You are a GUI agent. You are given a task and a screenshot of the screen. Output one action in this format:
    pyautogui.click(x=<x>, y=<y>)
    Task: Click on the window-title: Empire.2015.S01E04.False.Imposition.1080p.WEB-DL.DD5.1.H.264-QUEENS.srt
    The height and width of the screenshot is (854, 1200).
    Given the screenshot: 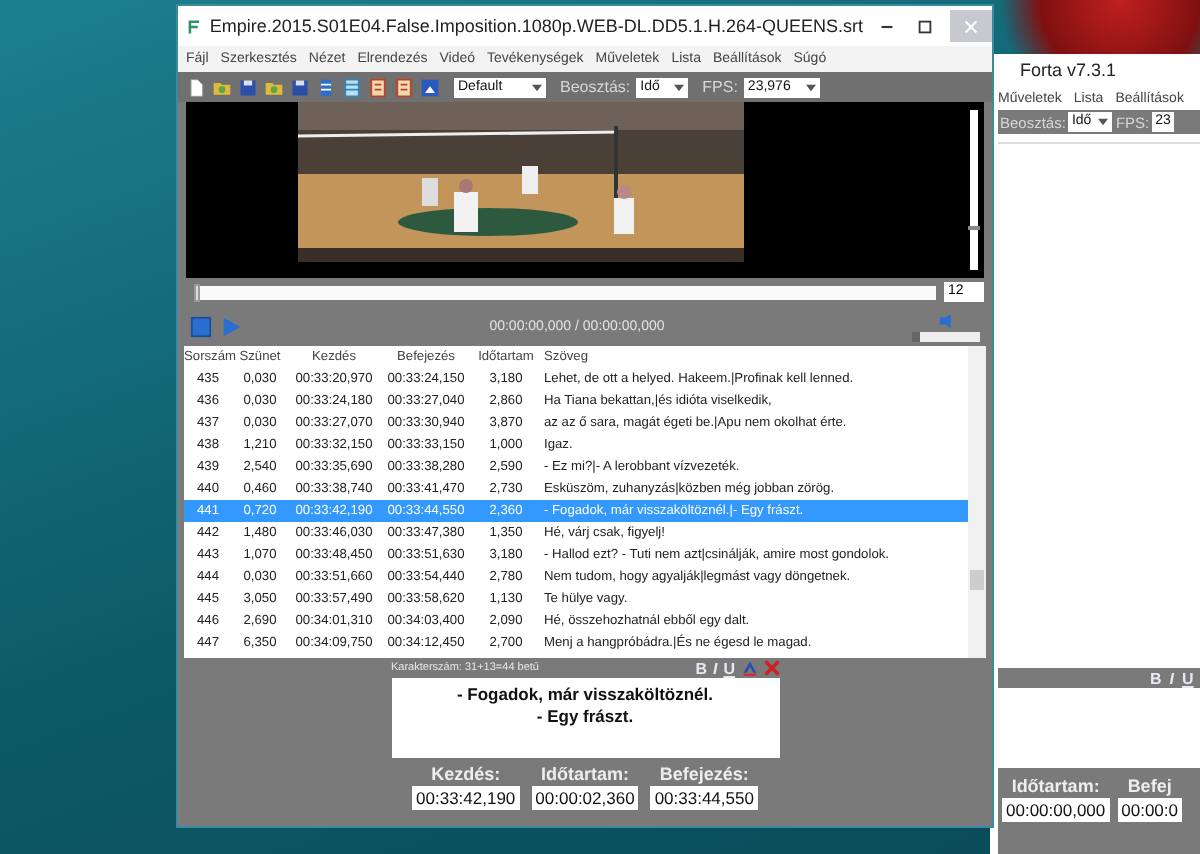 What is the action you would take?
    pyautogui.click(x=536, y=26)
    